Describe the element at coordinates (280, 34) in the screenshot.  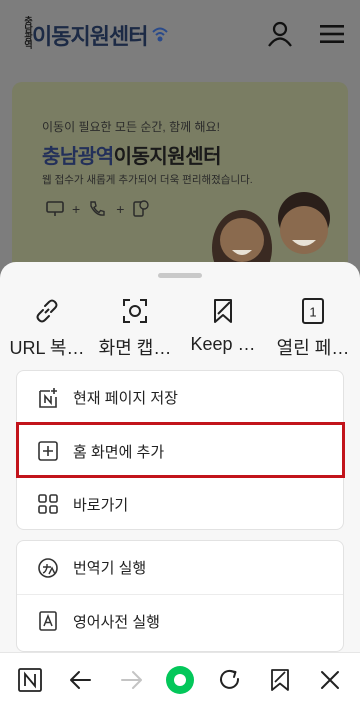
I see `user-icon` at that location.